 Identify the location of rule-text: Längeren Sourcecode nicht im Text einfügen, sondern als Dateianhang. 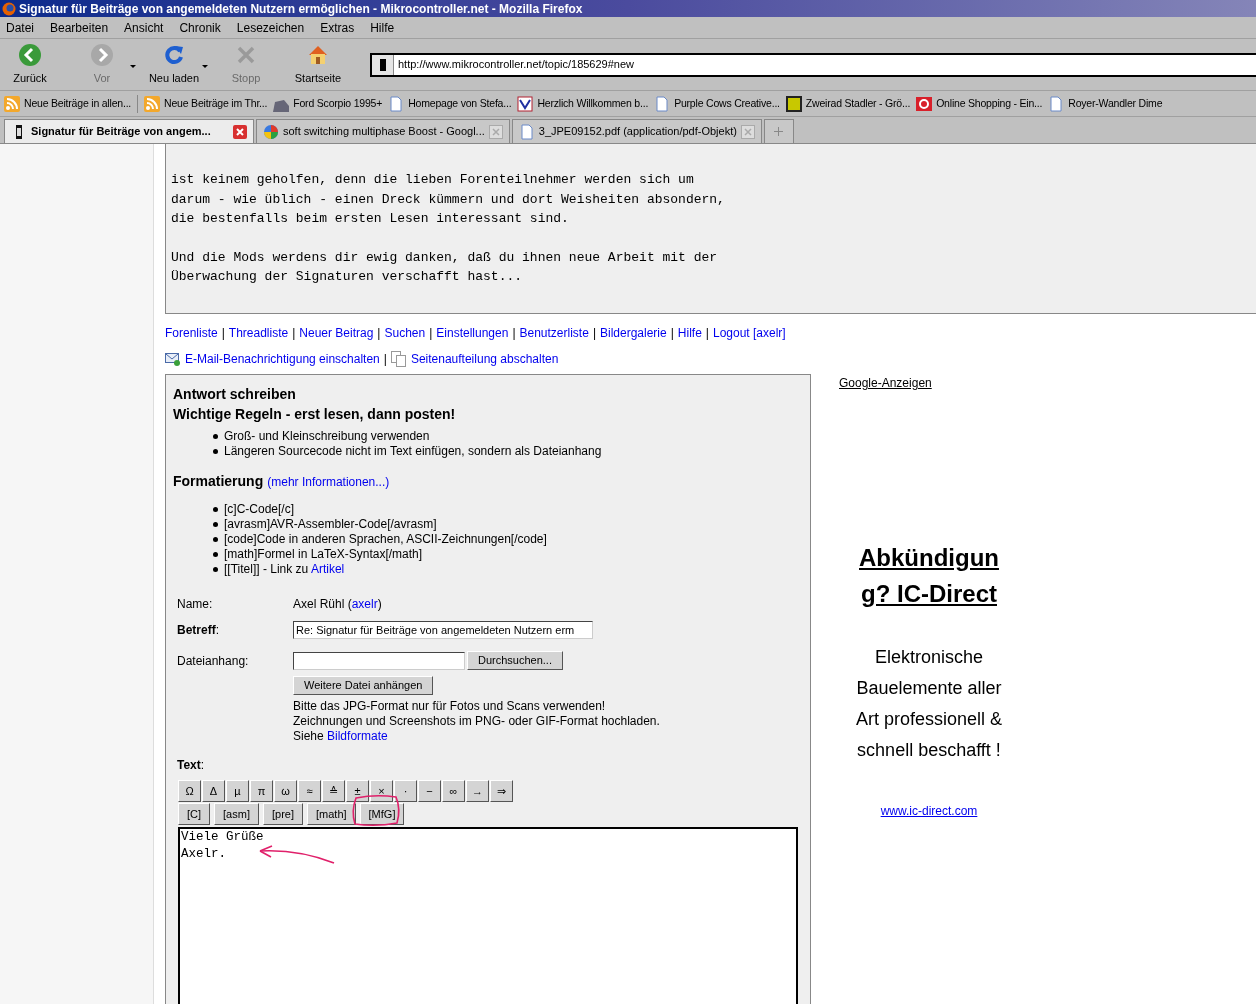
(413, 451).